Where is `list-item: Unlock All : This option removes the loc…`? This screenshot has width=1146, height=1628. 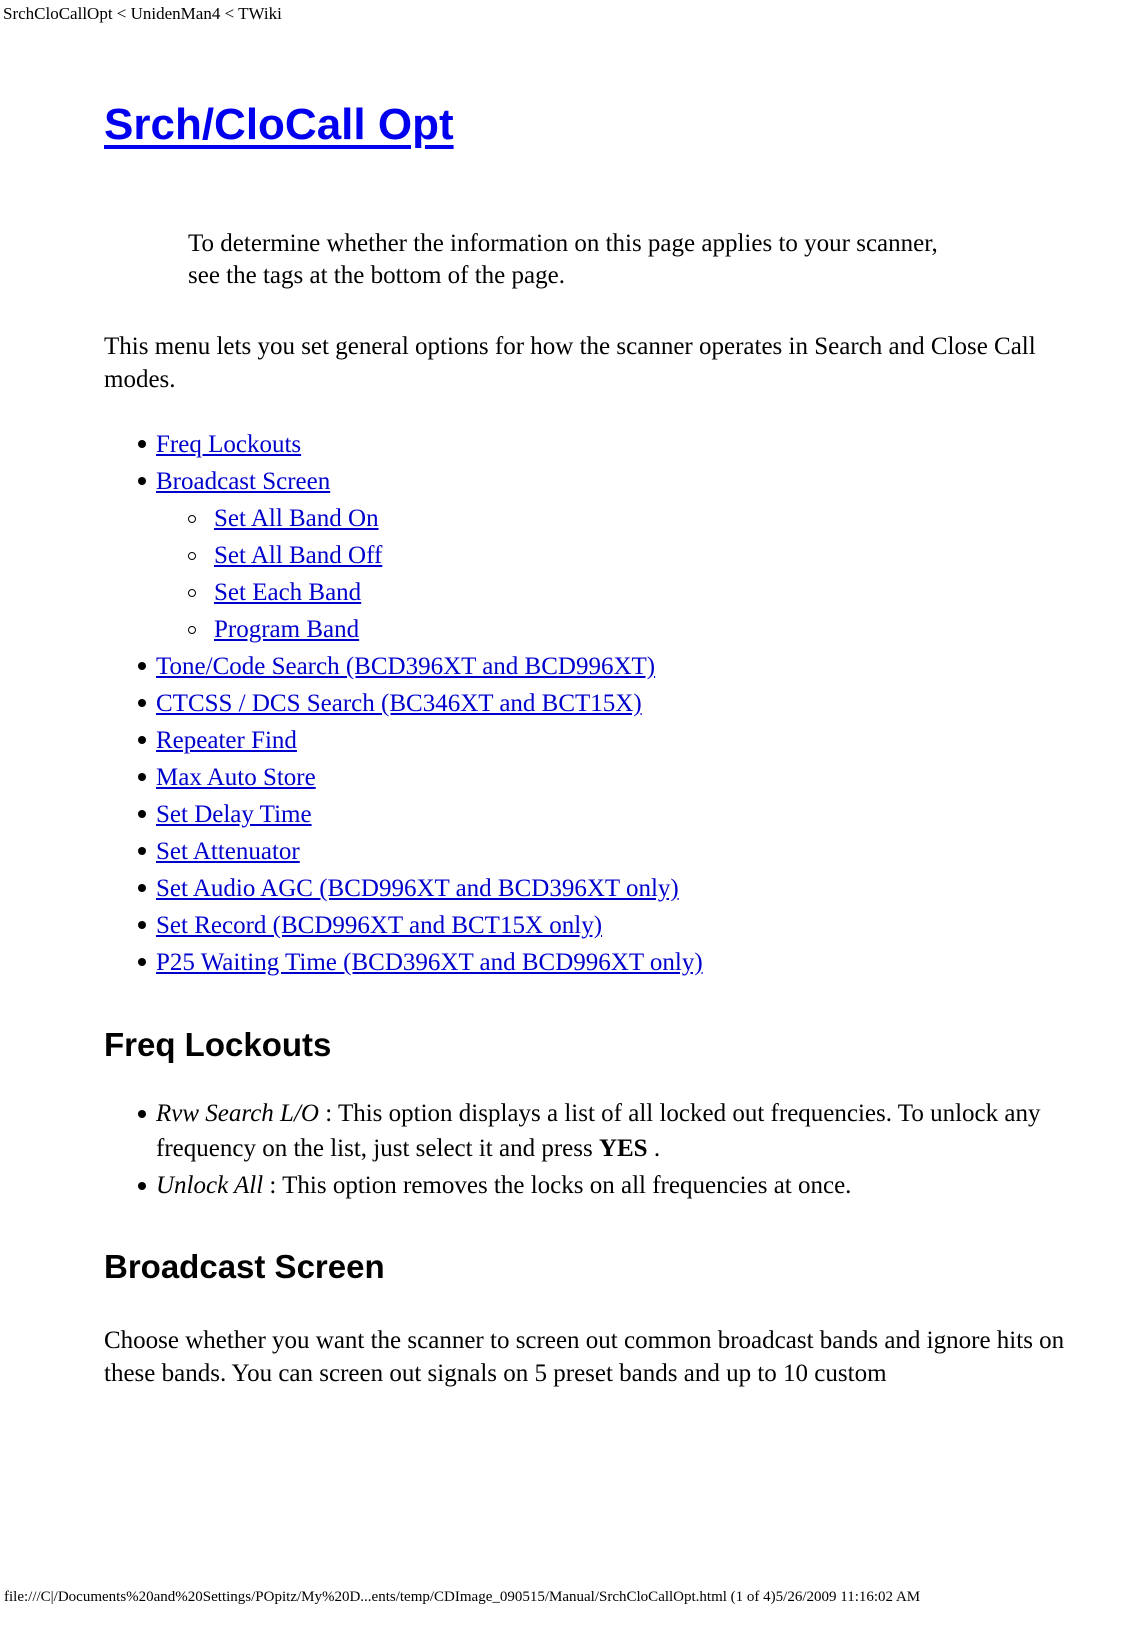
list-item: Unlock All : This option removes the loc… is located at coordinates (602, 1185).